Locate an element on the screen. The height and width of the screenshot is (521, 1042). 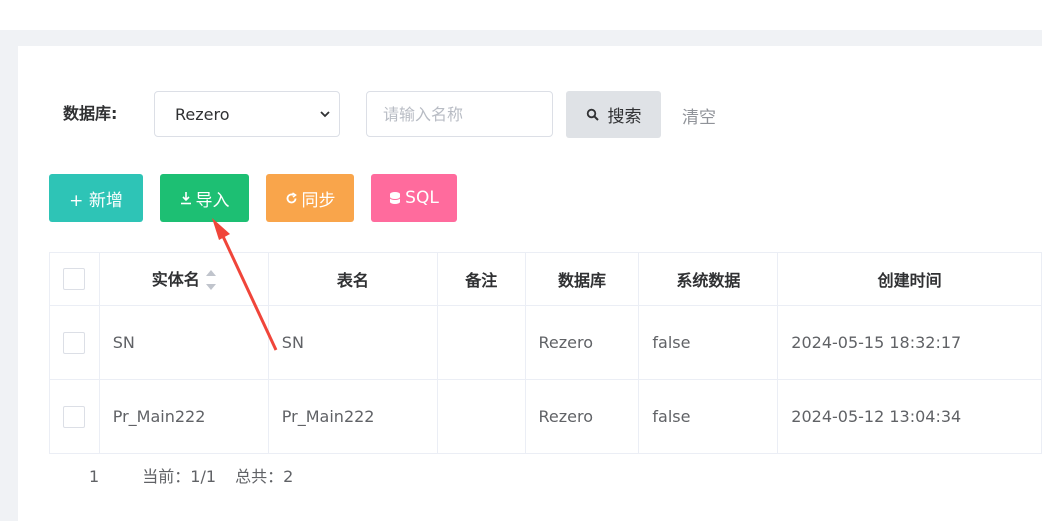
select-all-cell is located at coordinates (74, 279).